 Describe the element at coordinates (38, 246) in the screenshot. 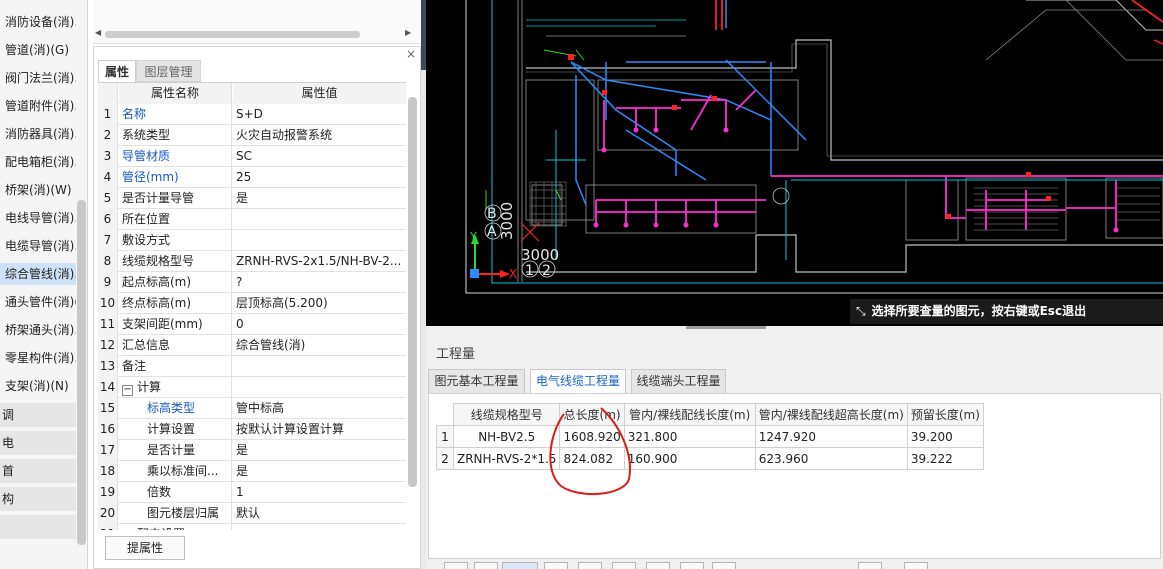

I see `tree-item-cable-conduit: 电缆导管(消).` at that location.